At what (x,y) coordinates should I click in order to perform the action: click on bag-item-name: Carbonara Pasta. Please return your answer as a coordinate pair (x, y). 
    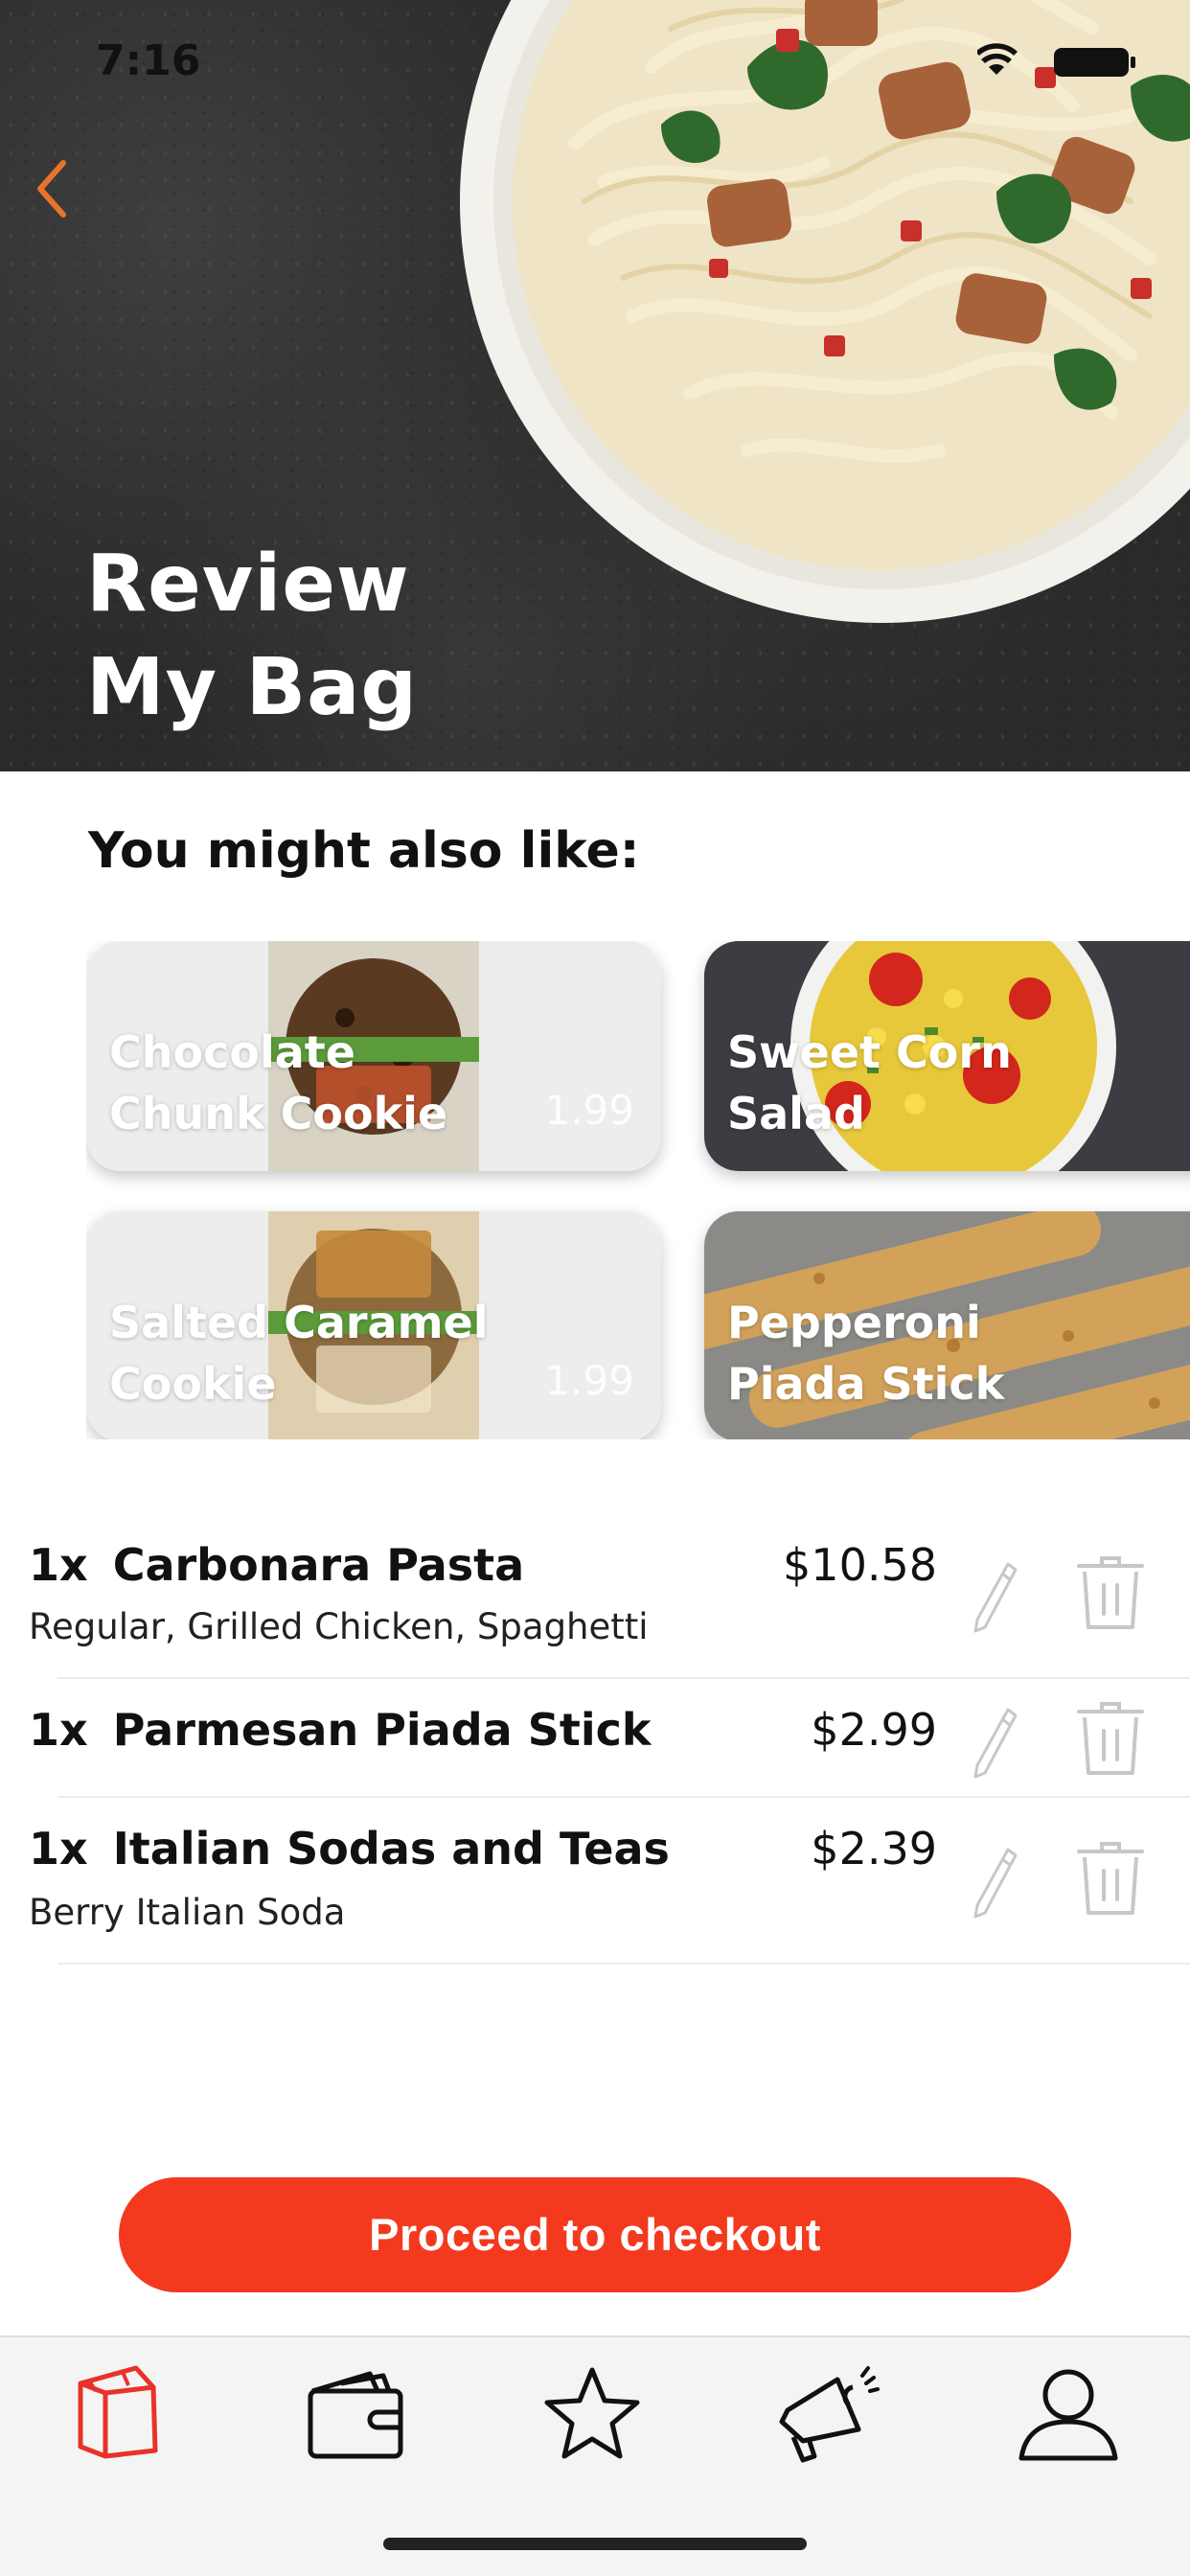
    Looking at the image, I should click on (319, 1565).